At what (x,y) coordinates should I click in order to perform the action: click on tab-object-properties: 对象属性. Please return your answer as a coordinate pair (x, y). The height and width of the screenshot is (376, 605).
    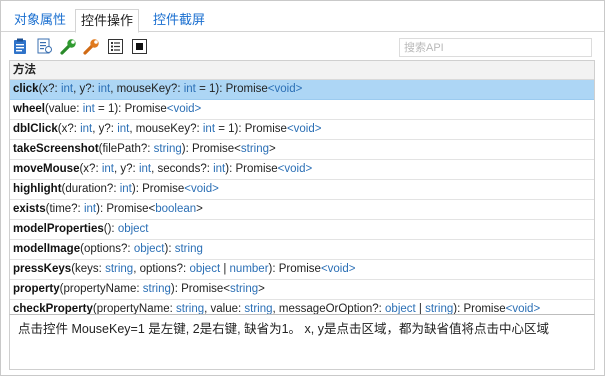
    Looking at the image, I should click on (40, 20).